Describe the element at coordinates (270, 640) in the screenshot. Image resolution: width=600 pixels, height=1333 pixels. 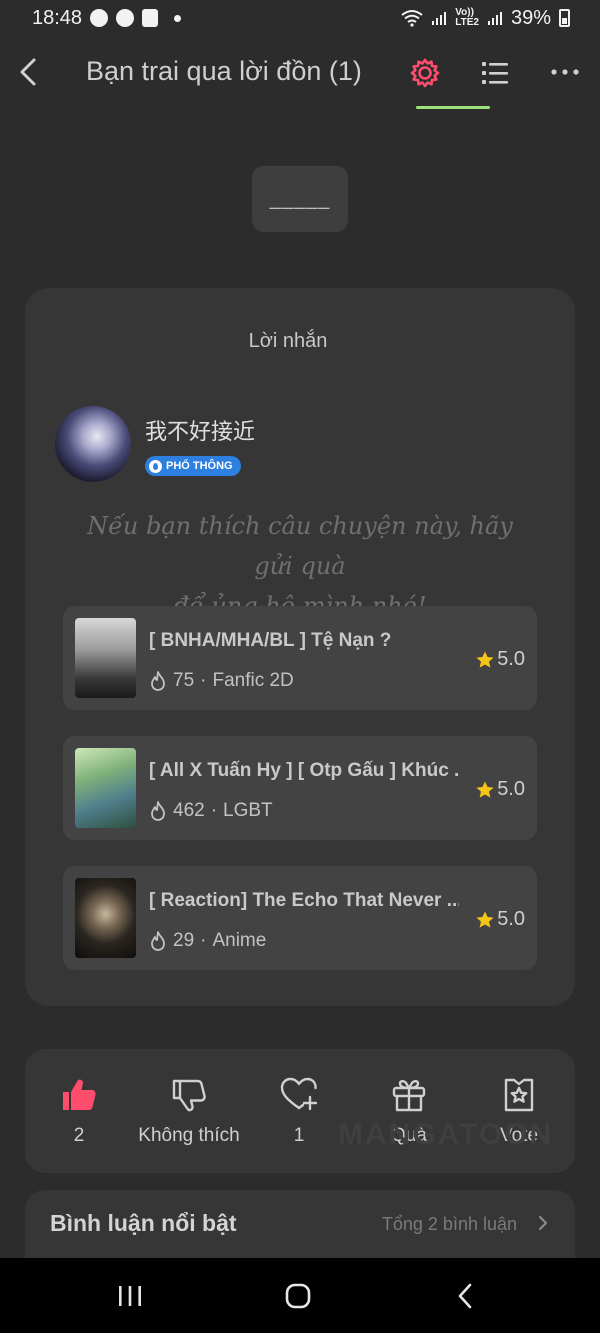
I see `story-title: [ BNHA/MHA/BL ] Tệ Nạn ?` at that location.